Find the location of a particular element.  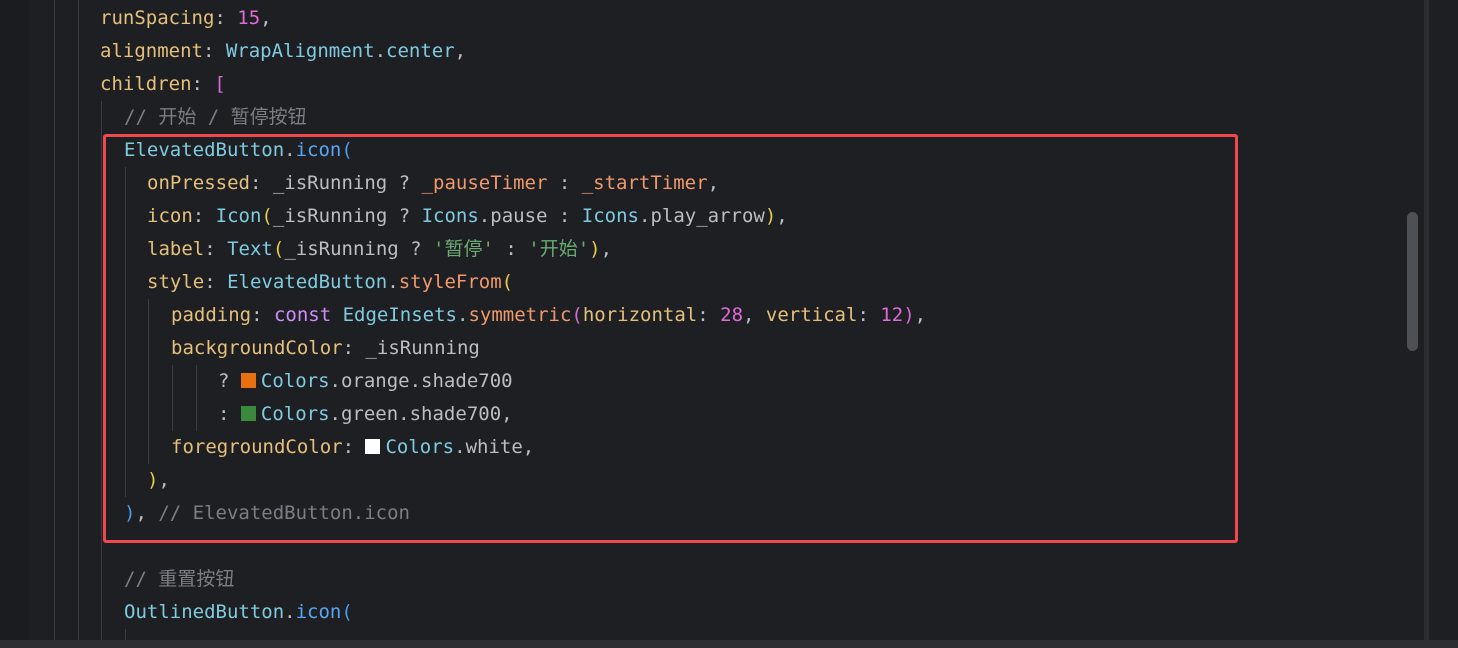

token-class: OutlinedButton is located at coordinates (204, 612).